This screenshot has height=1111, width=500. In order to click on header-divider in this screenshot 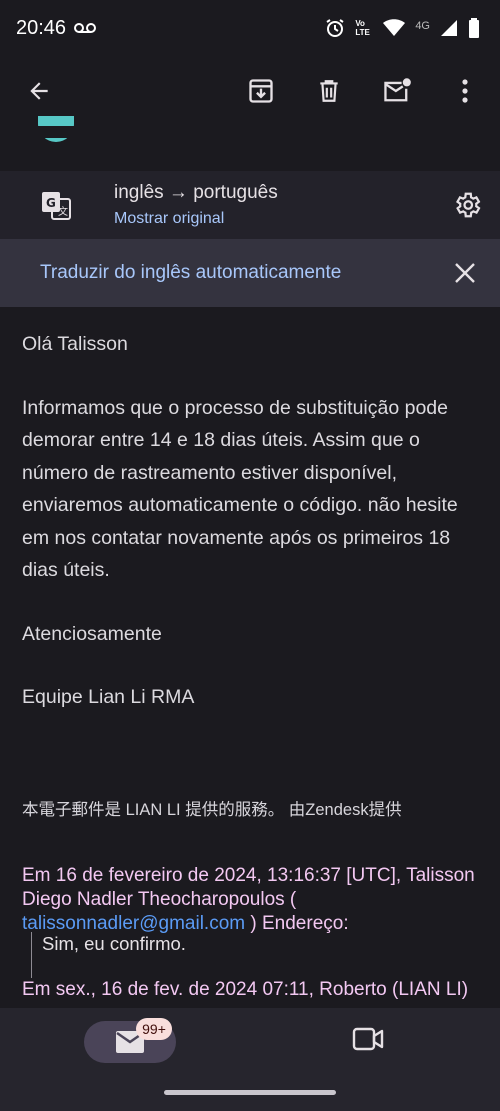, I will do `click(250, 132)`.